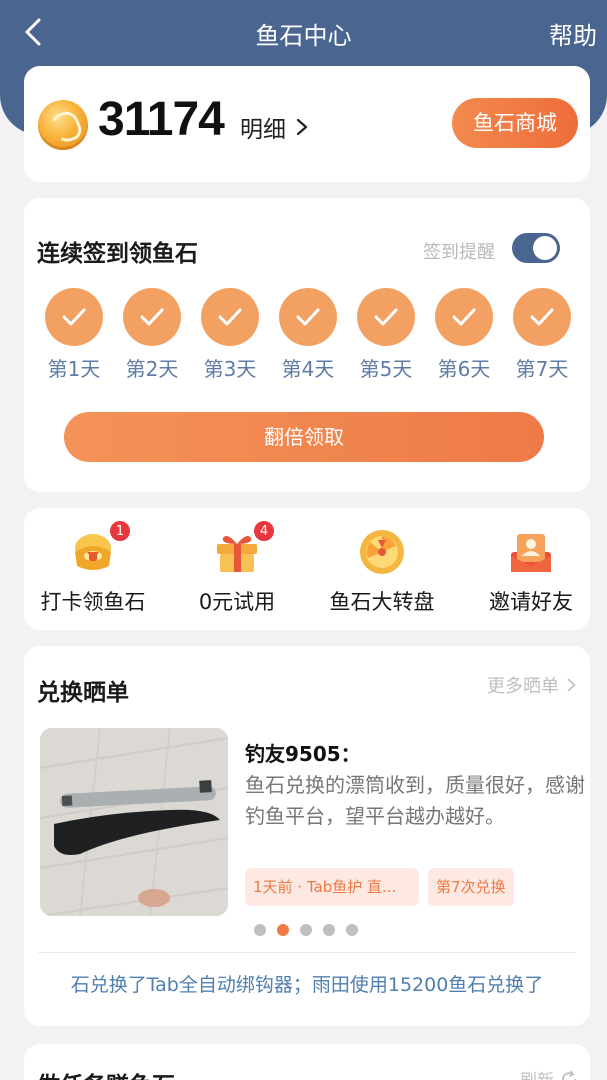 Image resolution: width=607 pixels, height=1080 pixels. I want to click on day-label: 第6天, so click(464, 369).